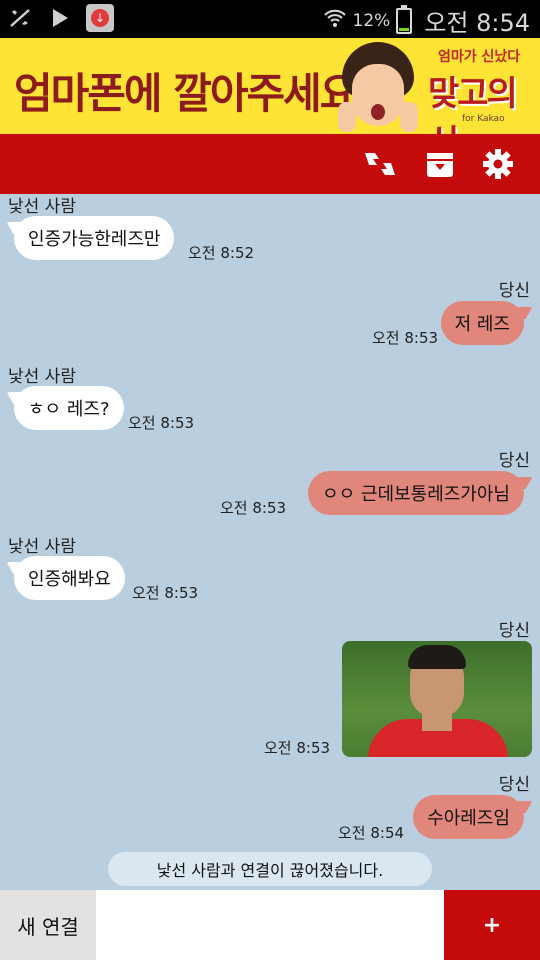 This screenshot has height=960, width=540. What do you see at coordinates (270, 19) in the screenshot?
I see `status-bar: ↓ 12% 오전 8:54` at bounding box center [270, 19].